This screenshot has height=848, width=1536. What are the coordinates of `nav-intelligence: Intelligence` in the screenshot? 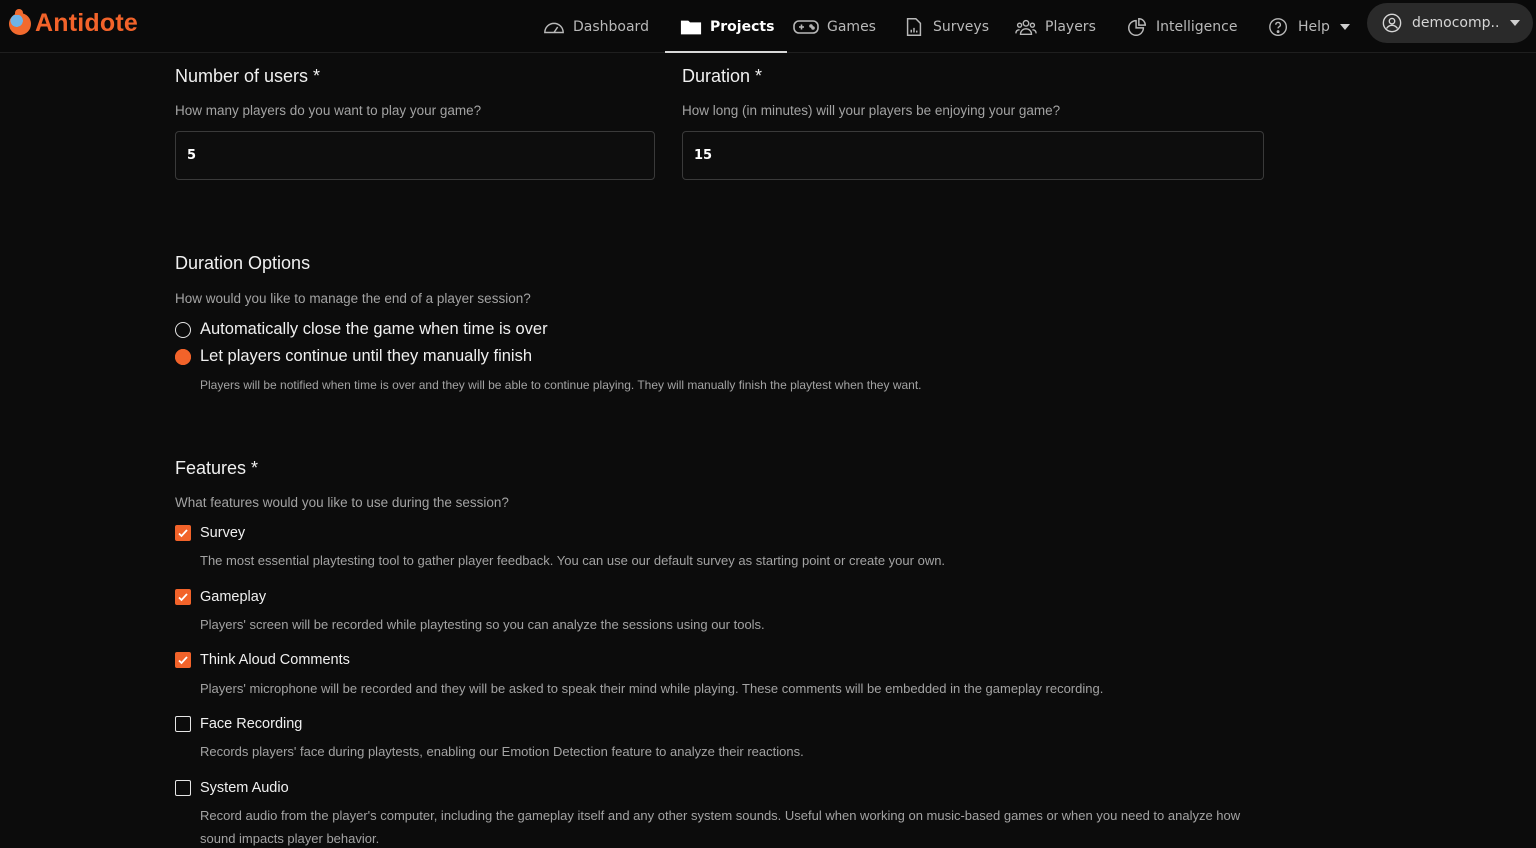 It's located at (1181, 26).